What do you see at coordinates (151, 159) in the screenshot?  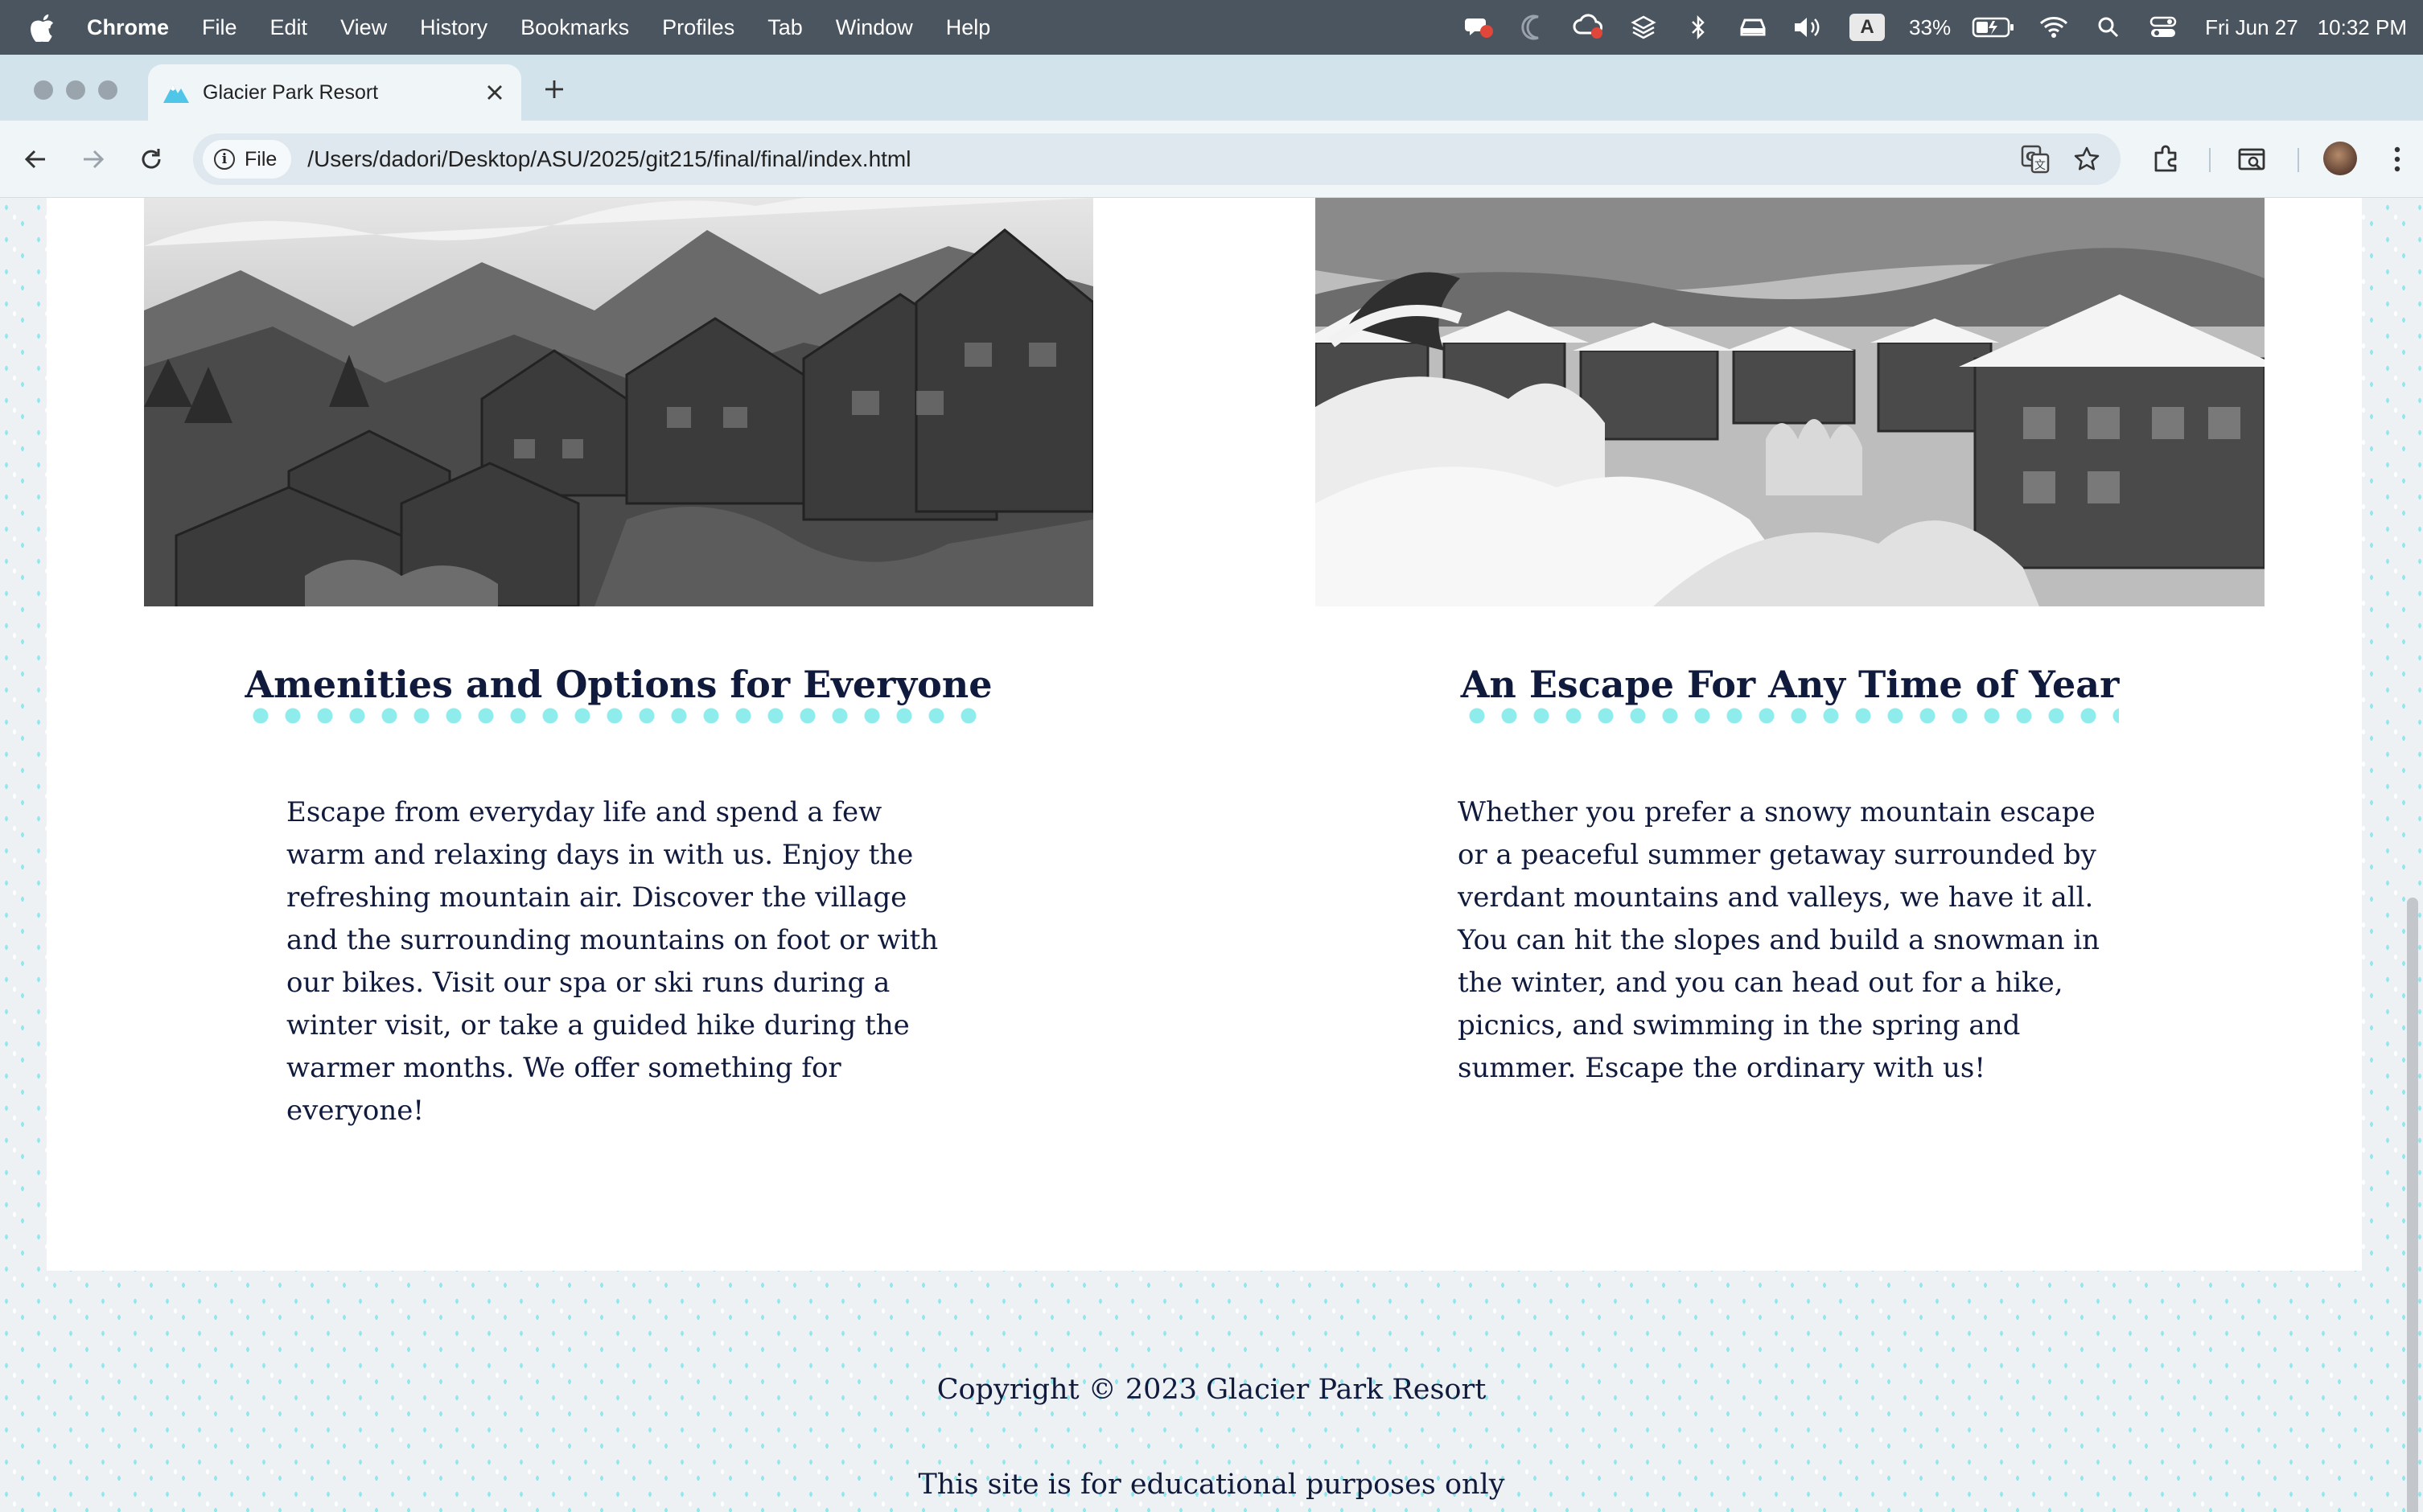 I see `reload-button` at bounding box center [151, 159].